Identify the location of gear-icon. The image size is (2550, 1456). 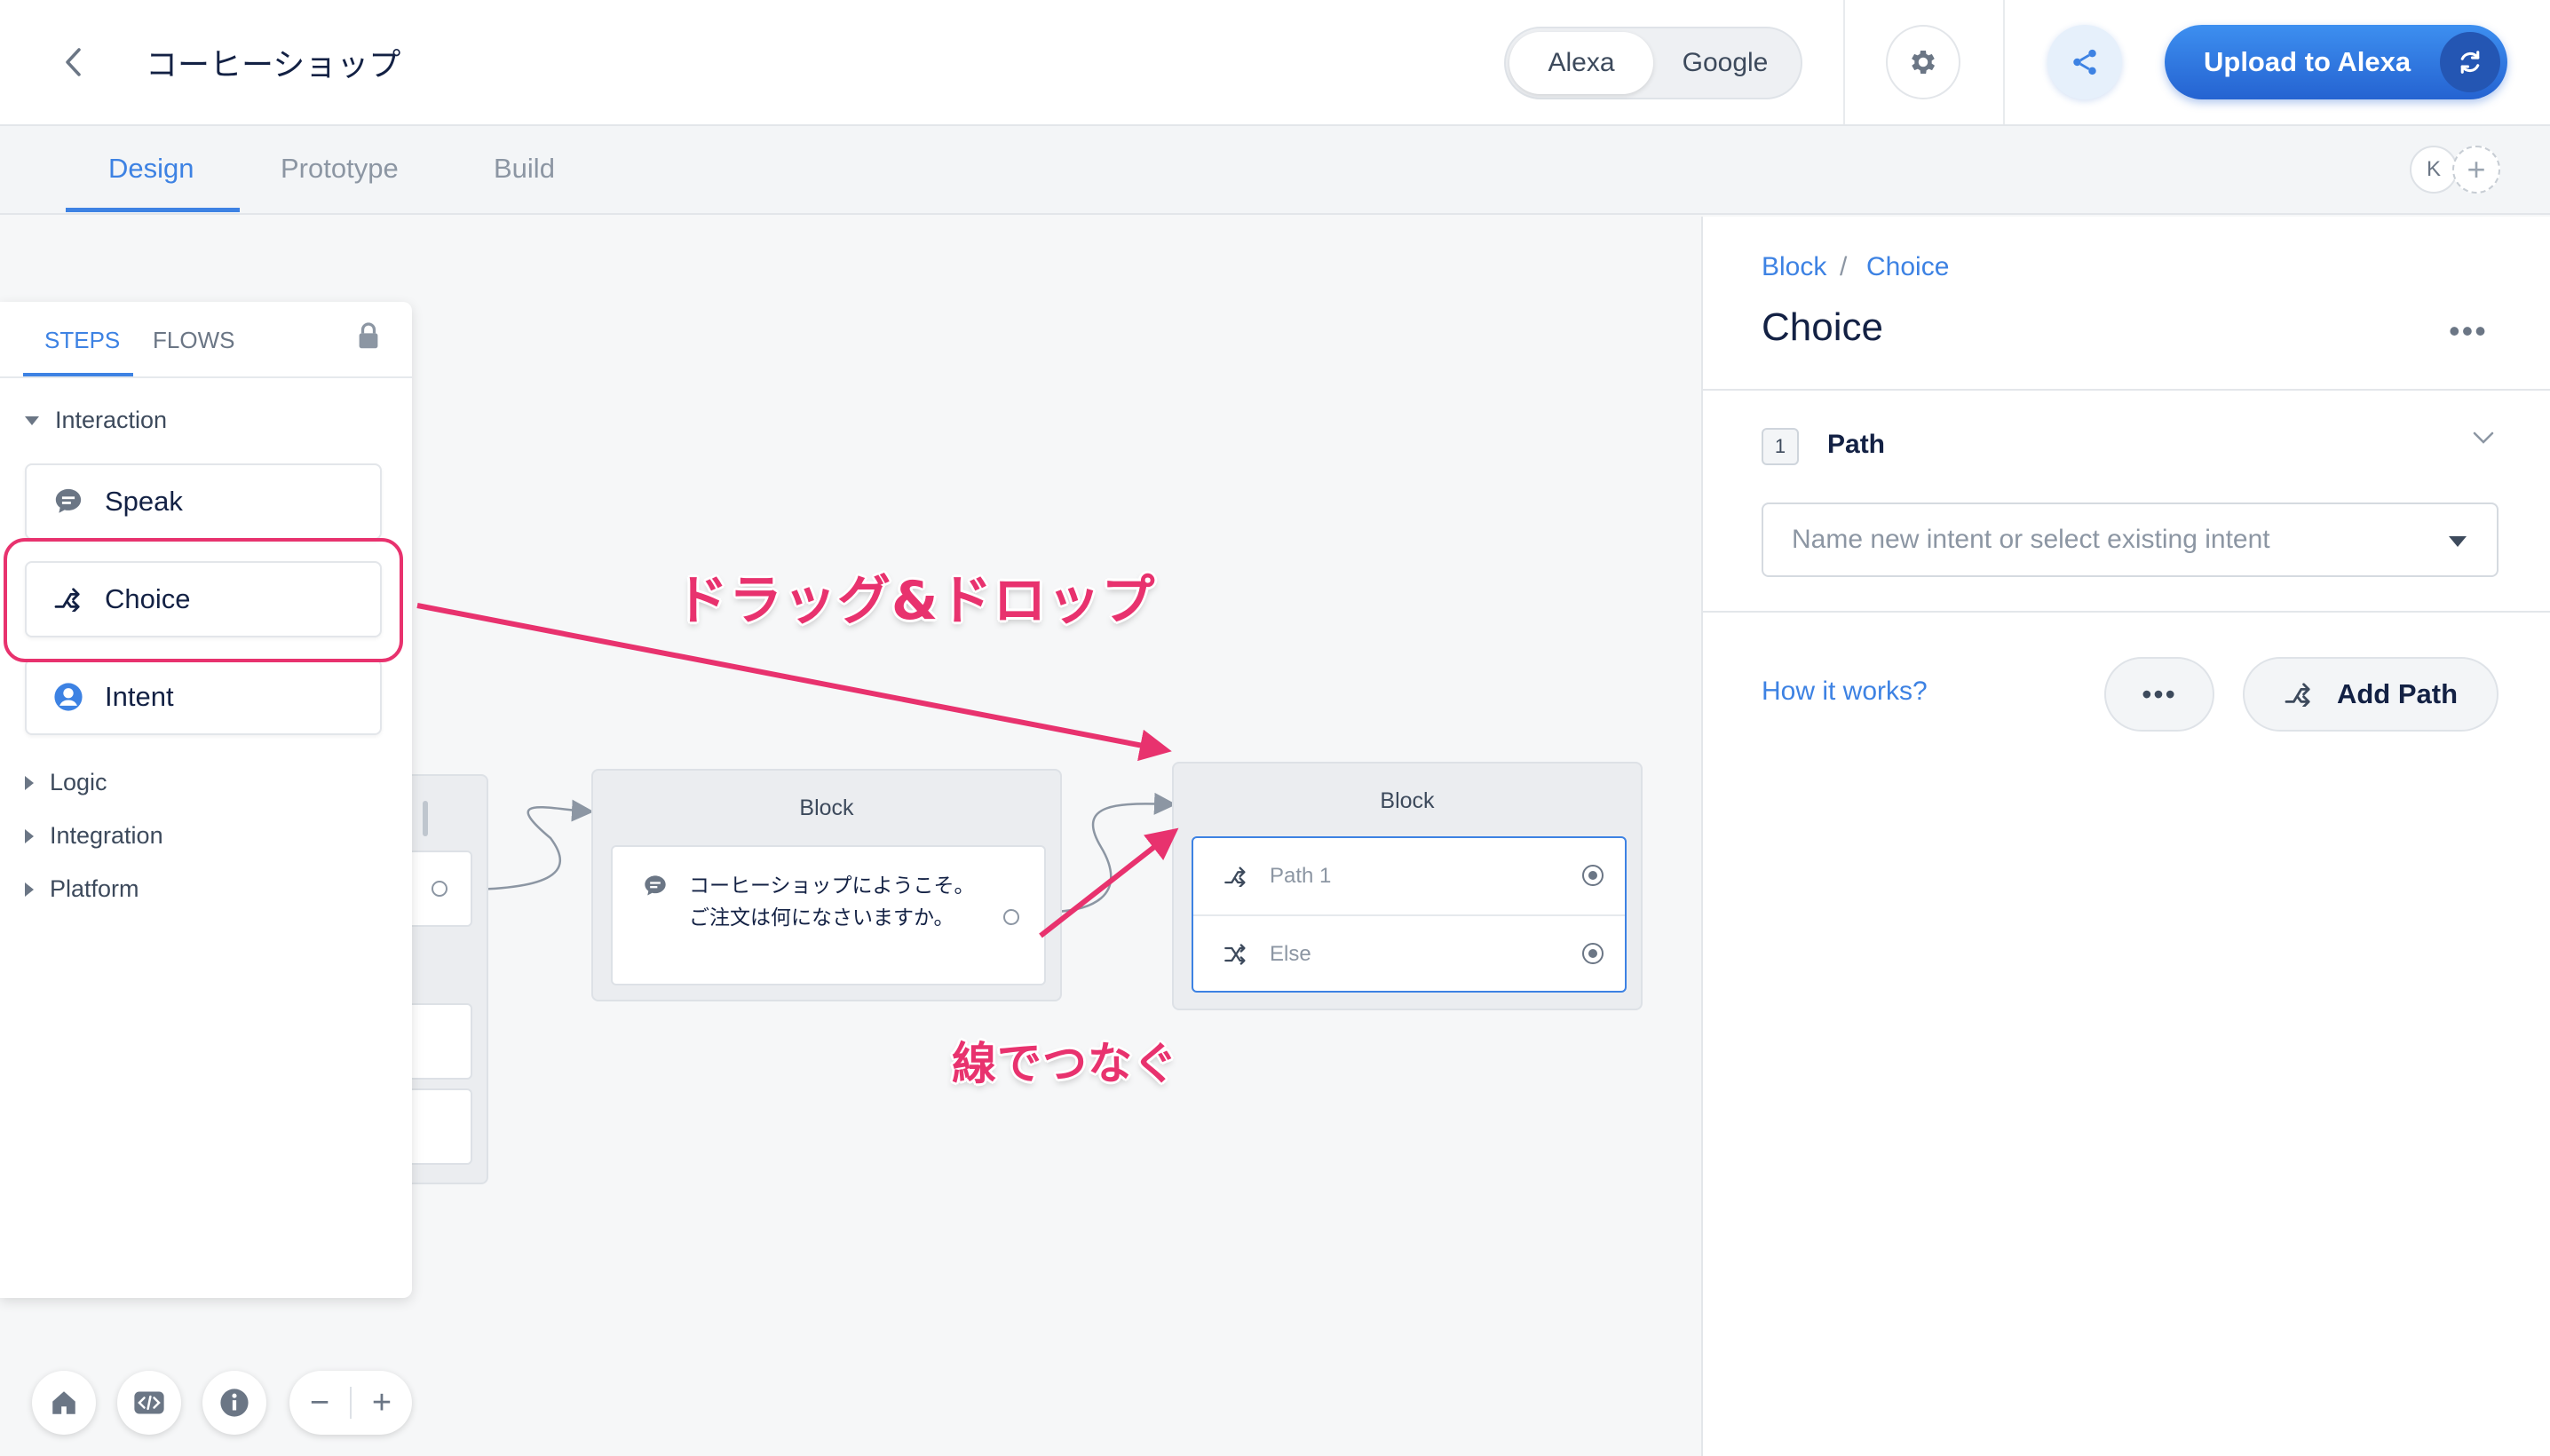
(1924, 62).